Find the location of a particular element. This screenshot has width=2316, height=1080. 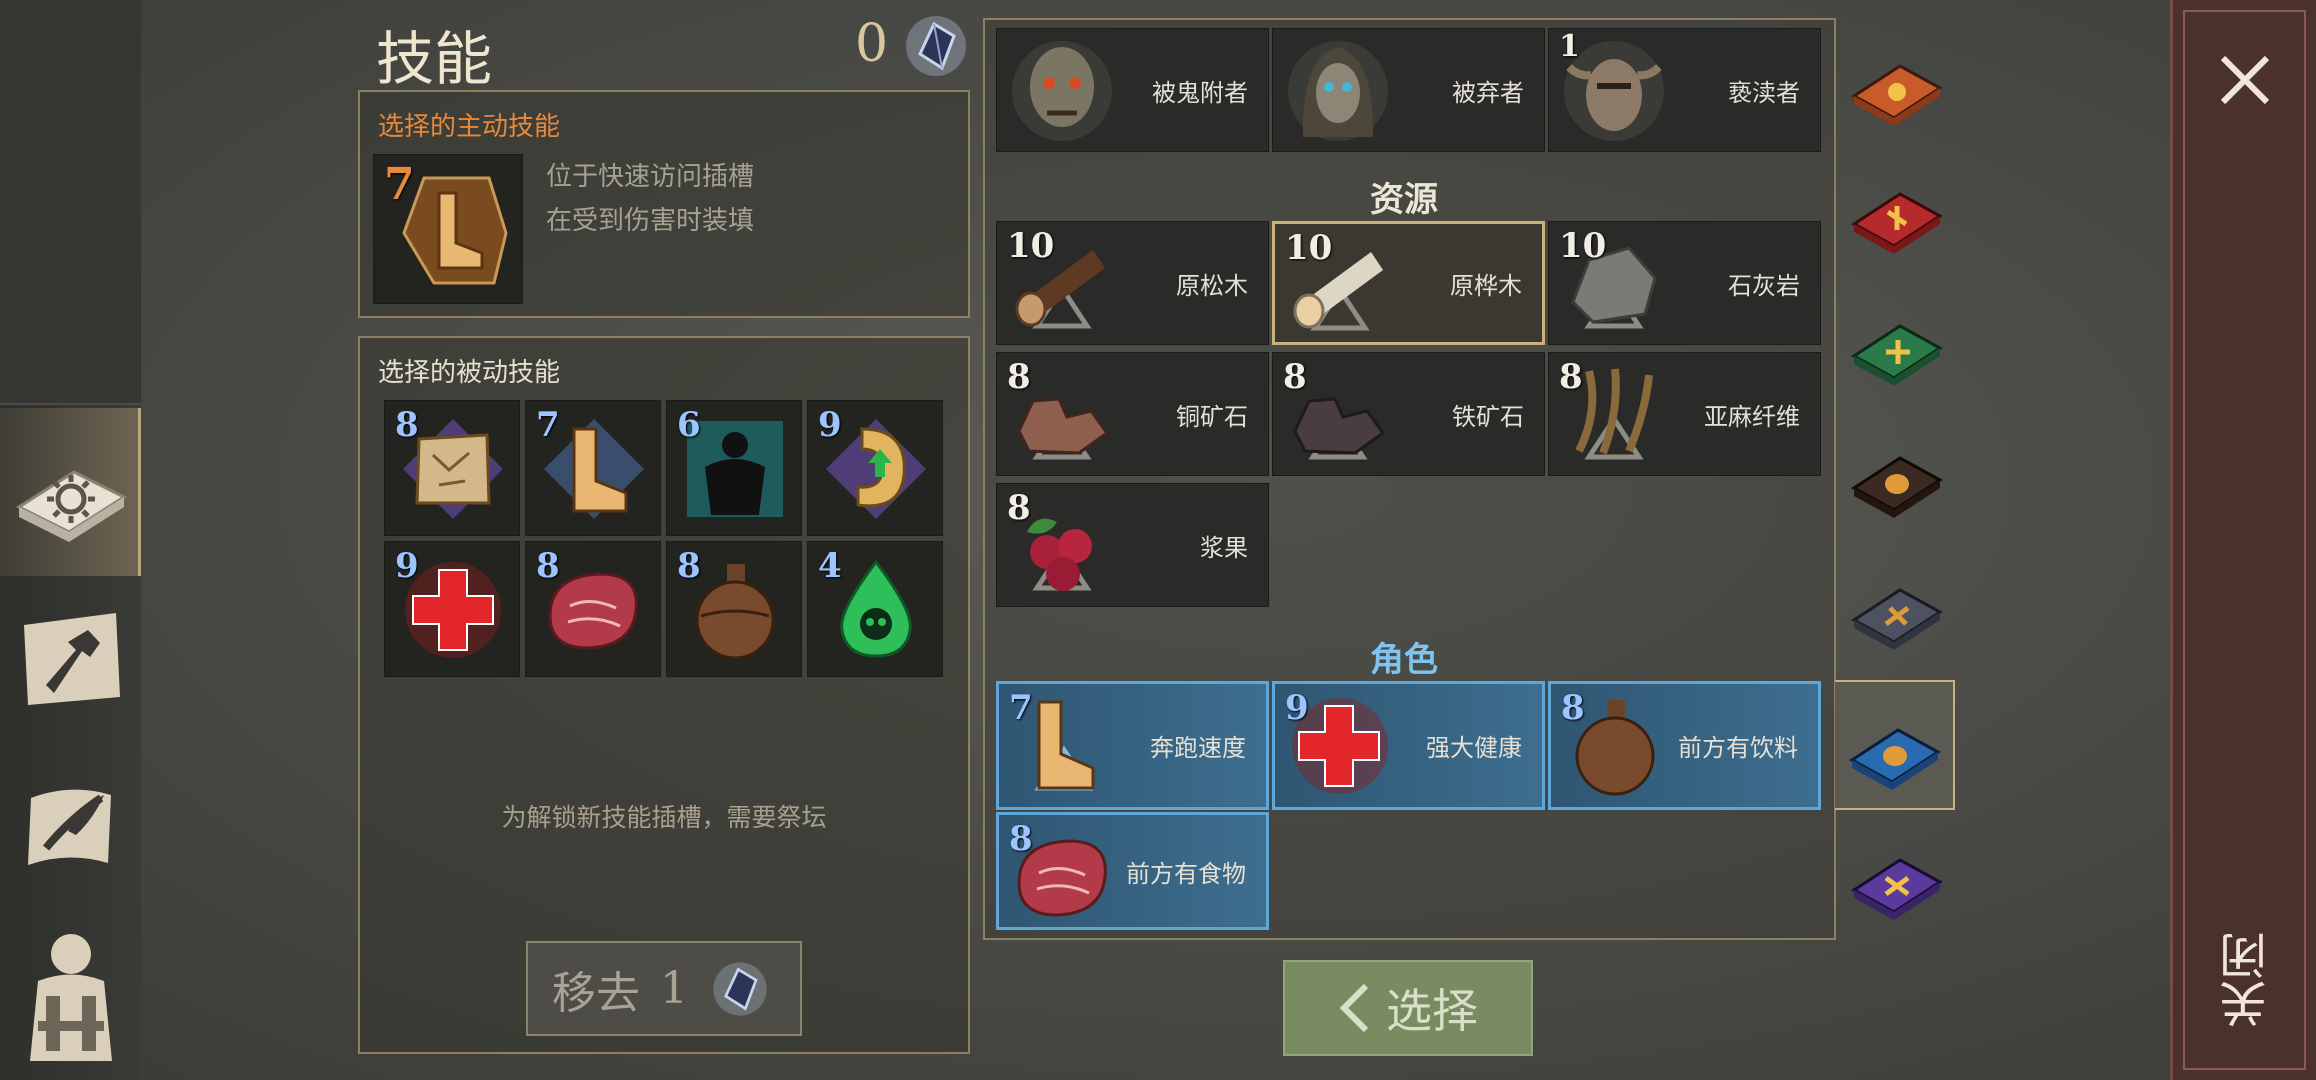

close-panel-border is located at coordinates (2244, 540).